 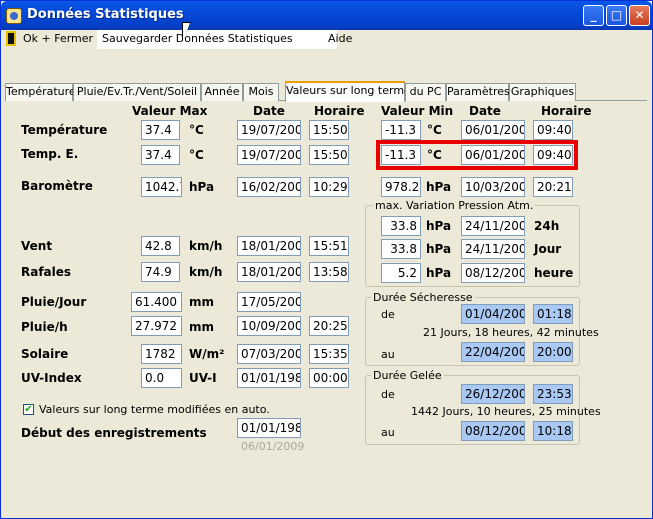 I want to click on tab-pluie-vent-soleil: Pluie/Ev.Tr./Vent/Soleil, so click(x=137, y=92).